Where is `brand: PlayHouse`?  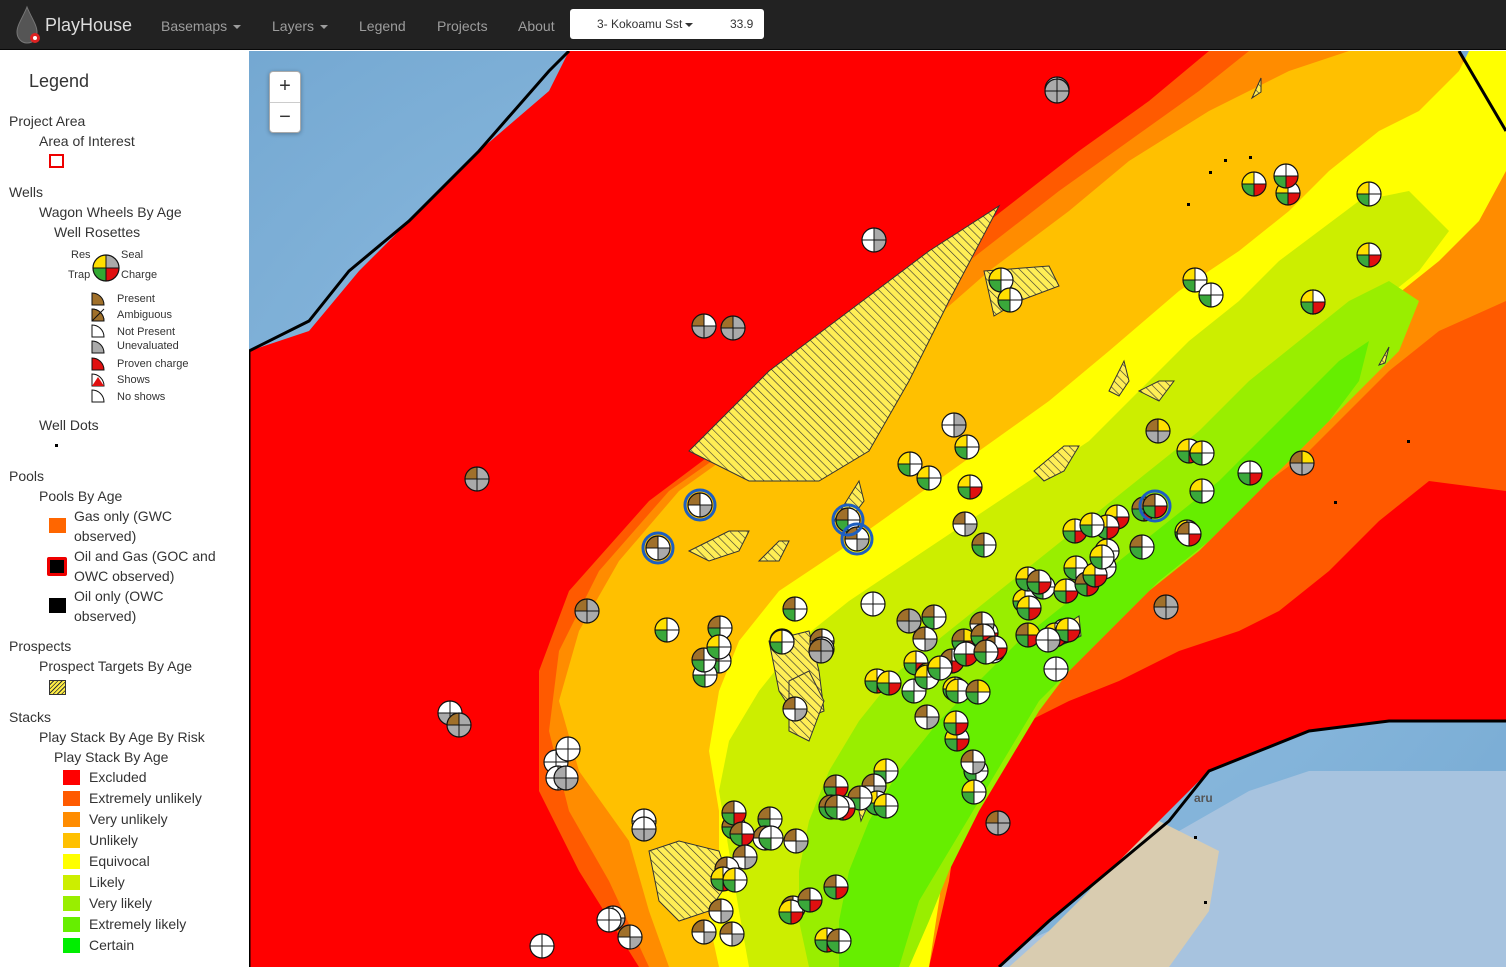
brand: PlayHouse is located at coordinates (73, 24).